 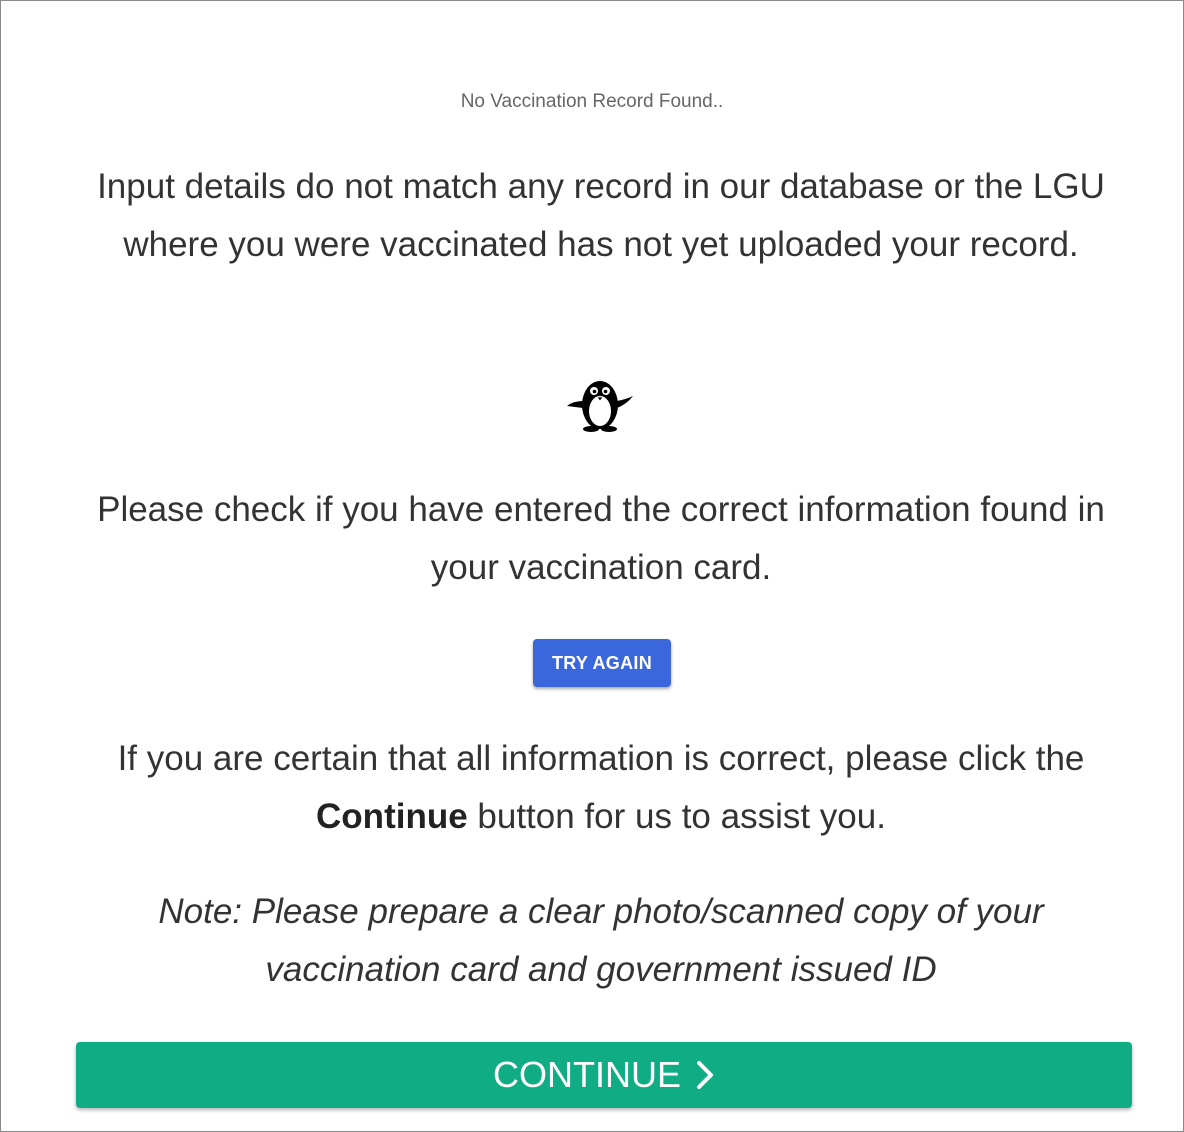 I want to click on instruction-text-end: button for us to assist you., so click(x=676, y=816).